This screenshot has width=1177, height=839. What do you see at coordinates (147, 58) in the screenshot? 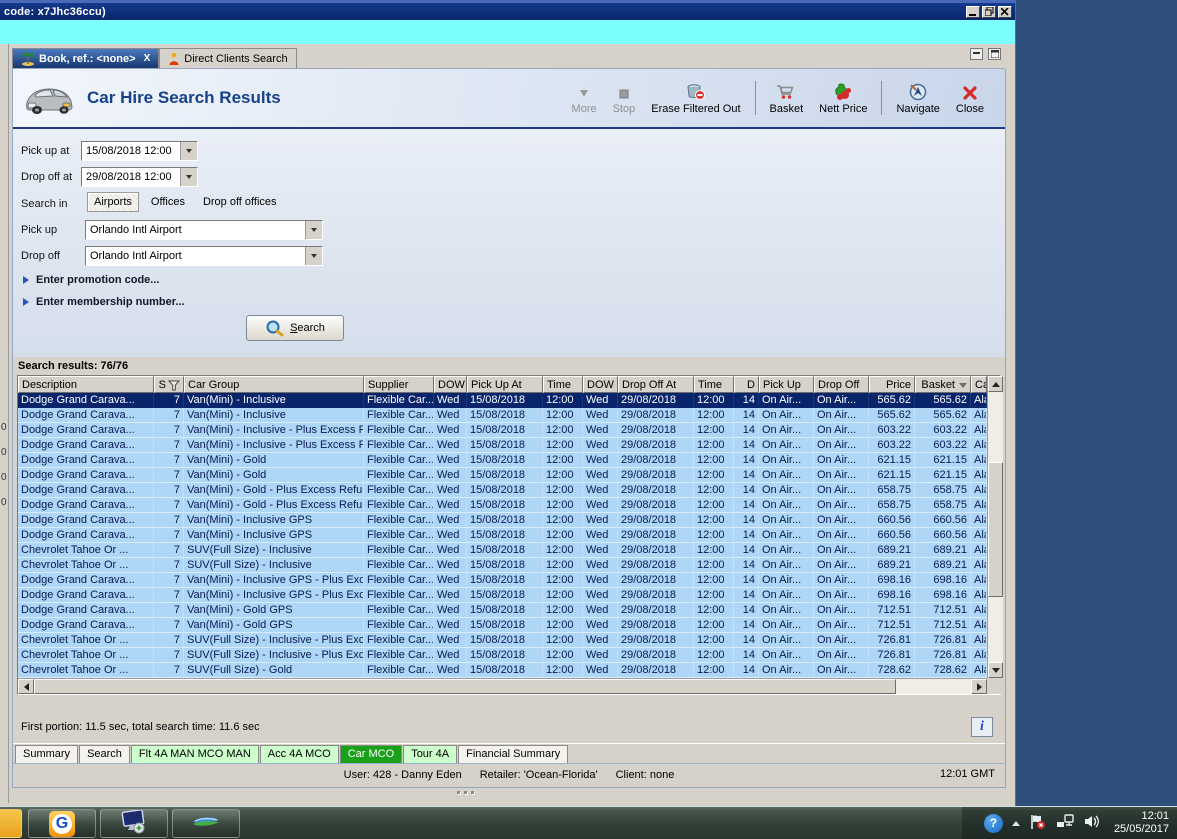
I see `tab-close-icon: X` at bounding box center [147, 58].